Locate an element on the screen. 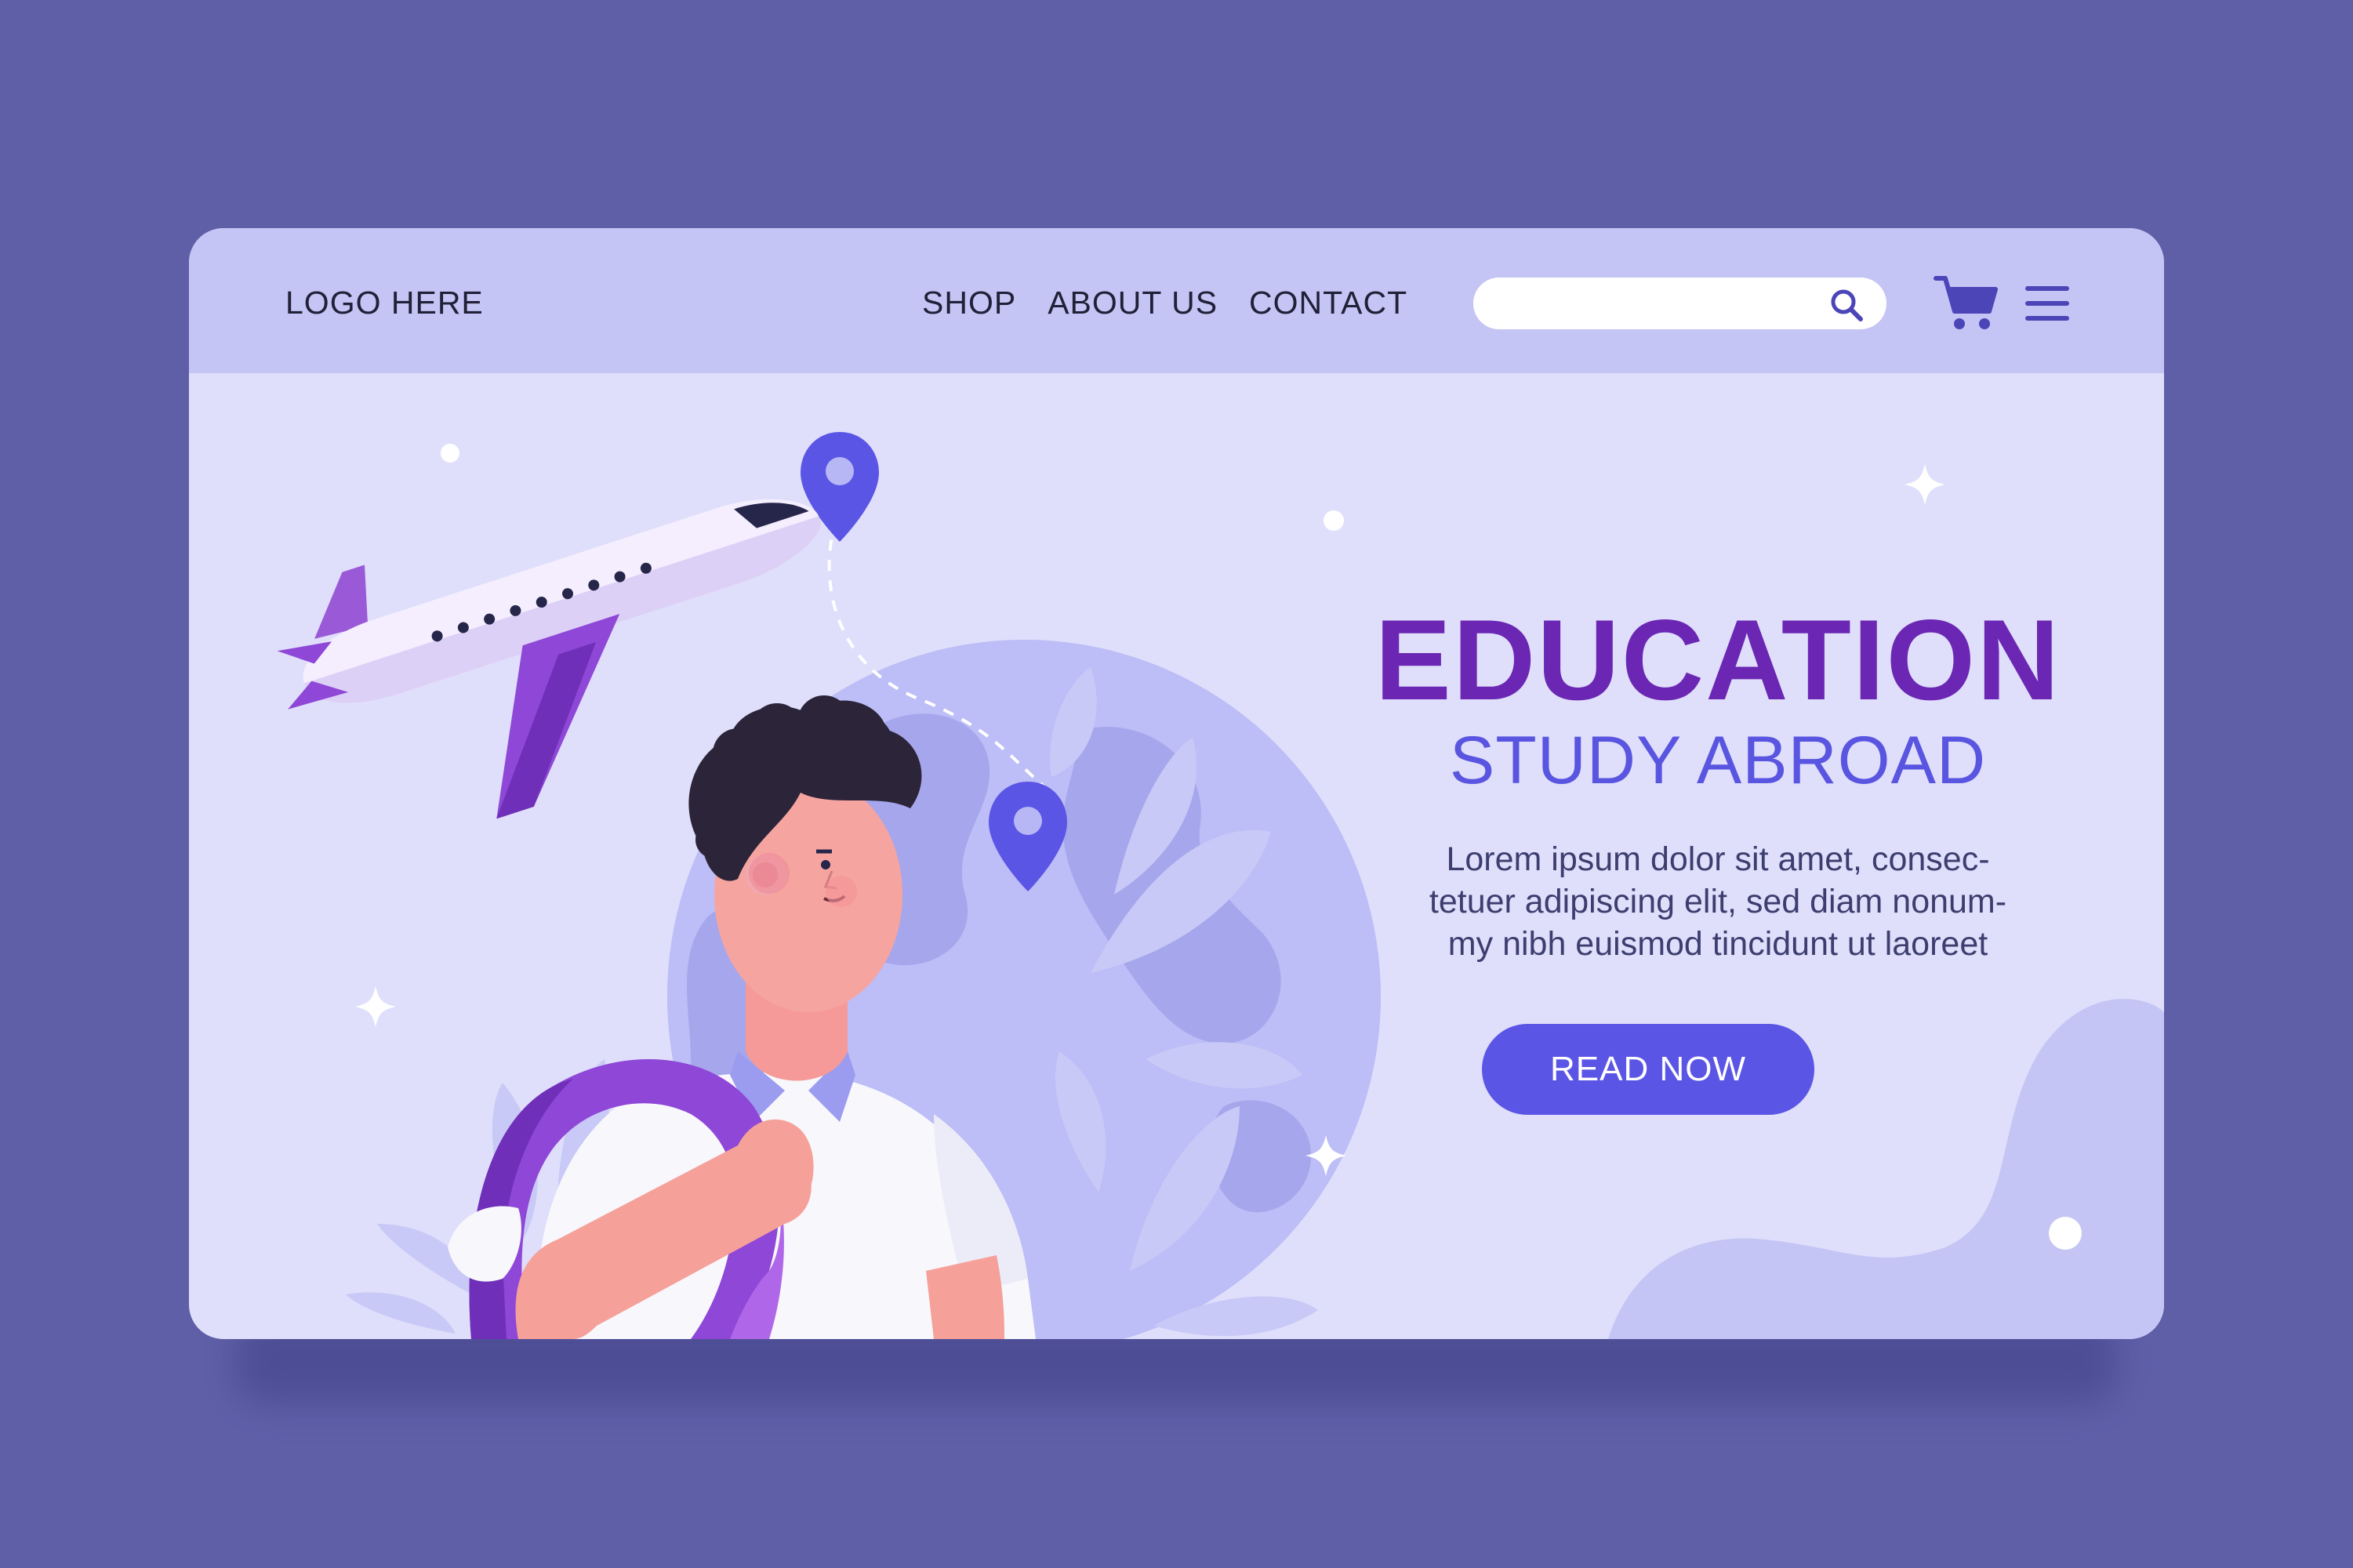 The height and width of the screenshot is (1568, 2353). search-input is located at coordinates (1656, 304).